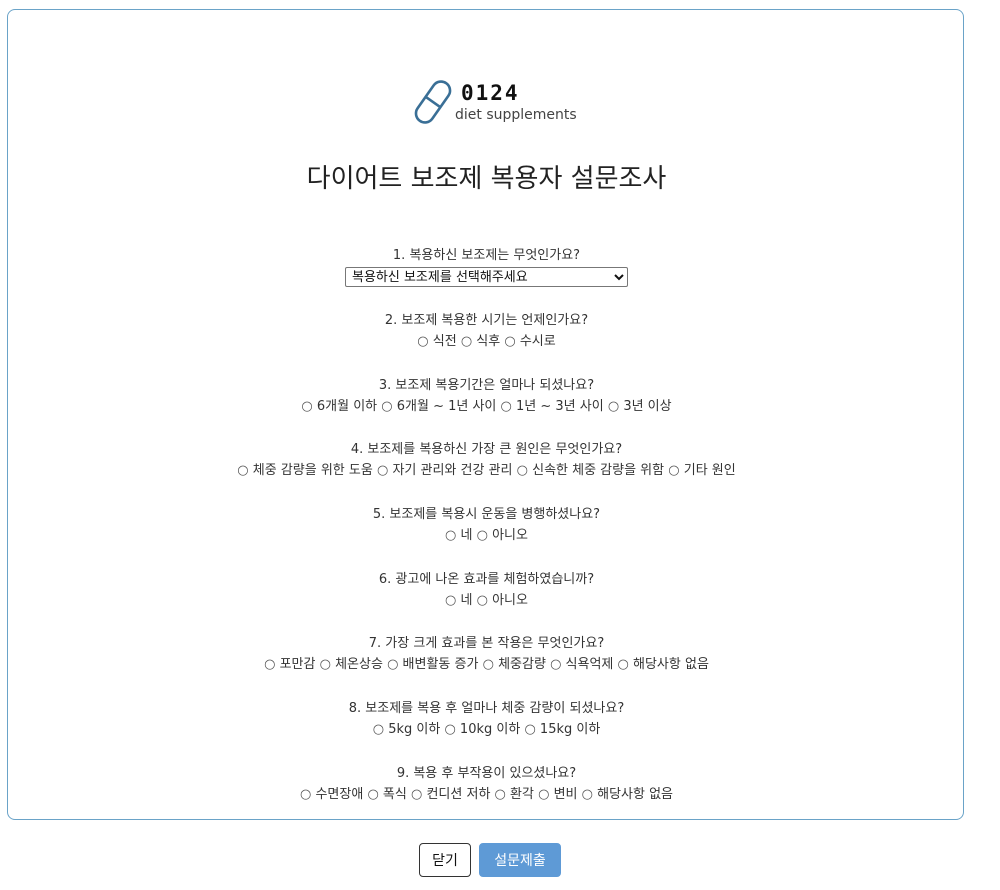 The image size is (1000, 890). I want to click on radio-option-label: 10kg 이하, so click(490, 729).